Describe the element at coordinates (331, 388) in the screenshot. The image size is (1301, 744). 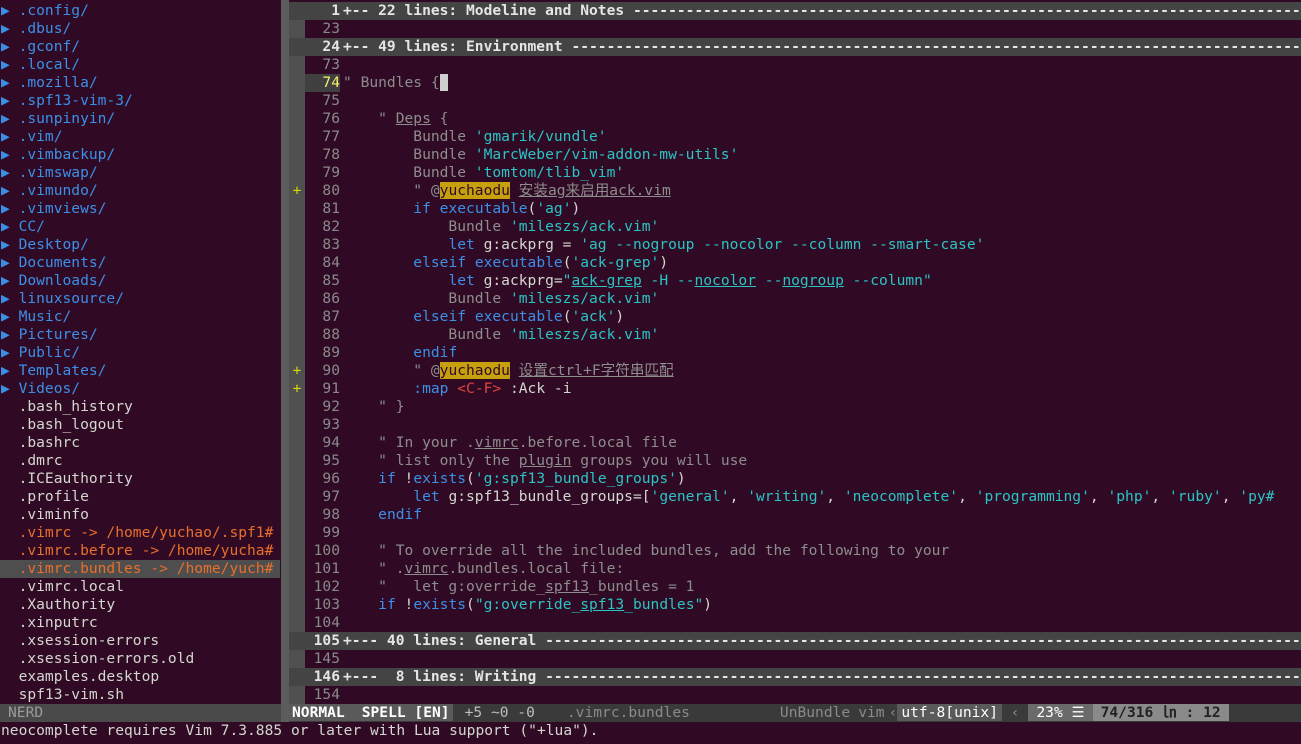
I see `line-number: 91` at that location.